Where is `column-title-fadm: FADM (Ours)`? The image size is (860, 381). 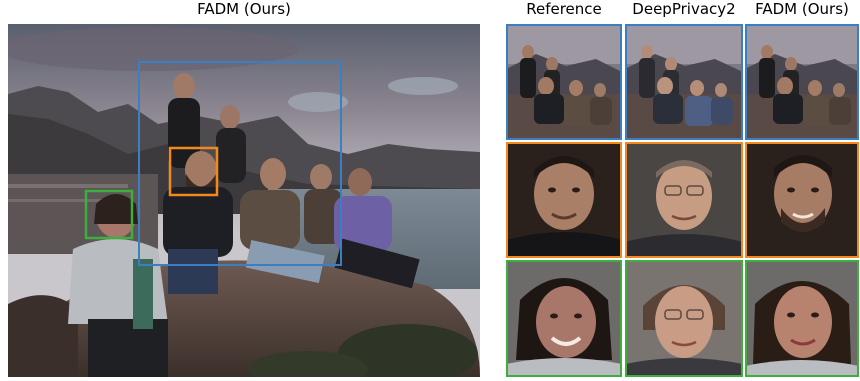 column-title-fadm: FADM (Ours) is located at coordinates (802, 9).